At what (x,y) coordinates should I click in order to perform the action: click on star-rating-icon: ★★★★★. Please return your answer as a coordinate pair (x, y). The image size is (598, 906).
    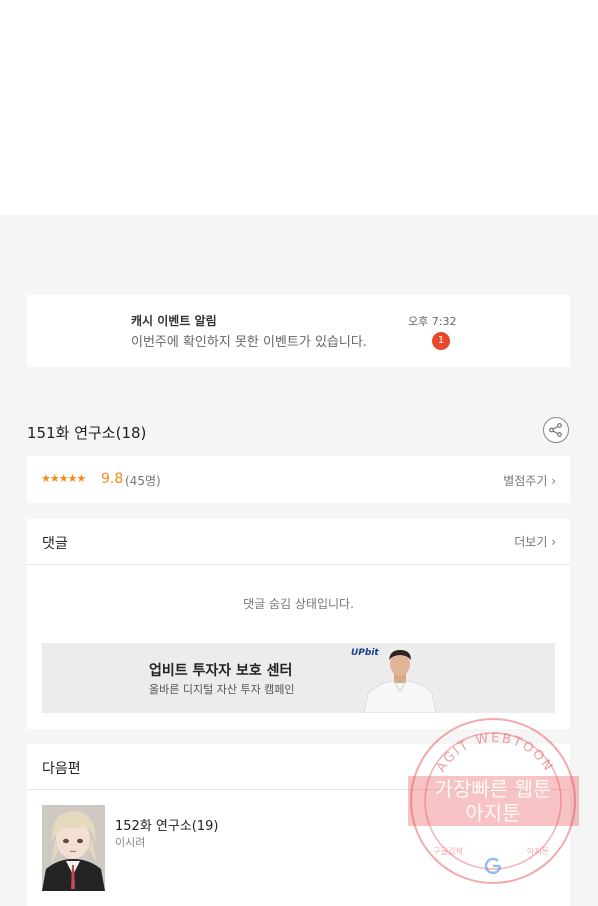
    Looking at the image, I should click on (63, 478).